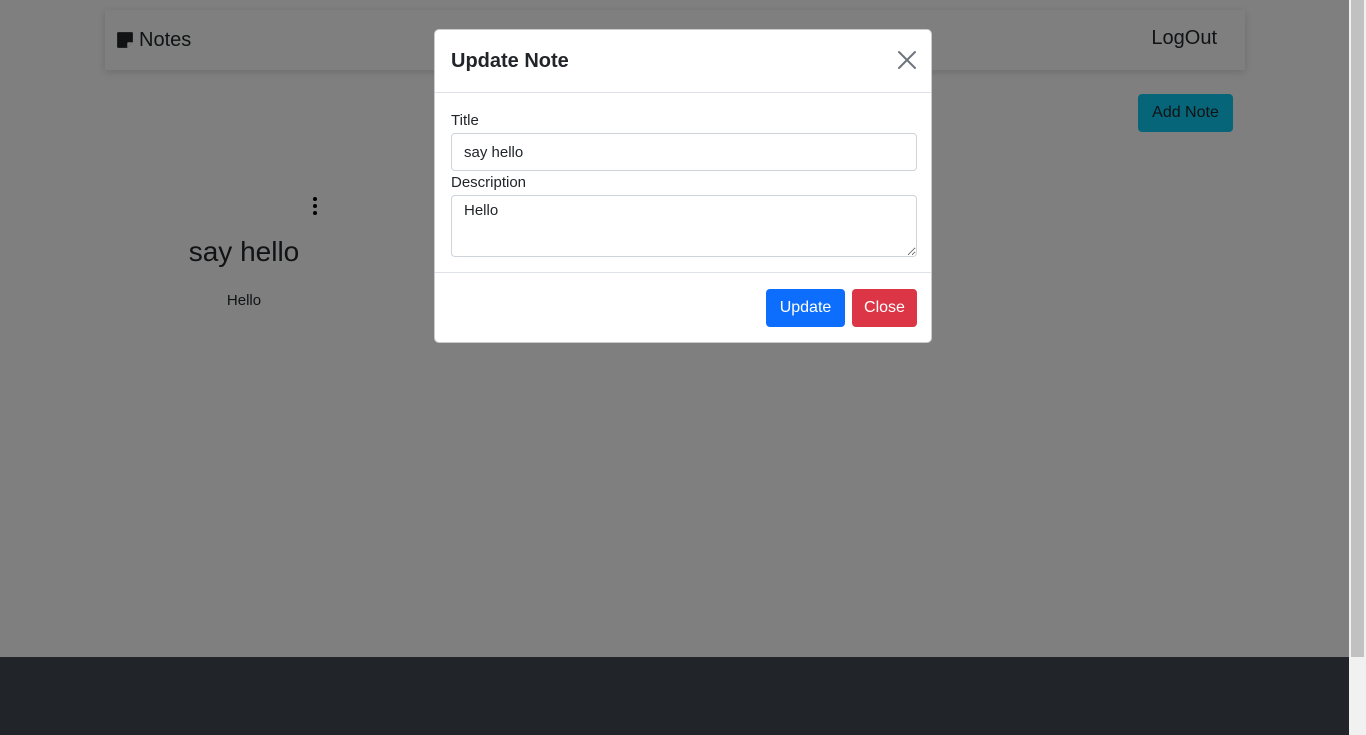 The image size is (1366, 735). I want to click on title-input, so click(684, 152).